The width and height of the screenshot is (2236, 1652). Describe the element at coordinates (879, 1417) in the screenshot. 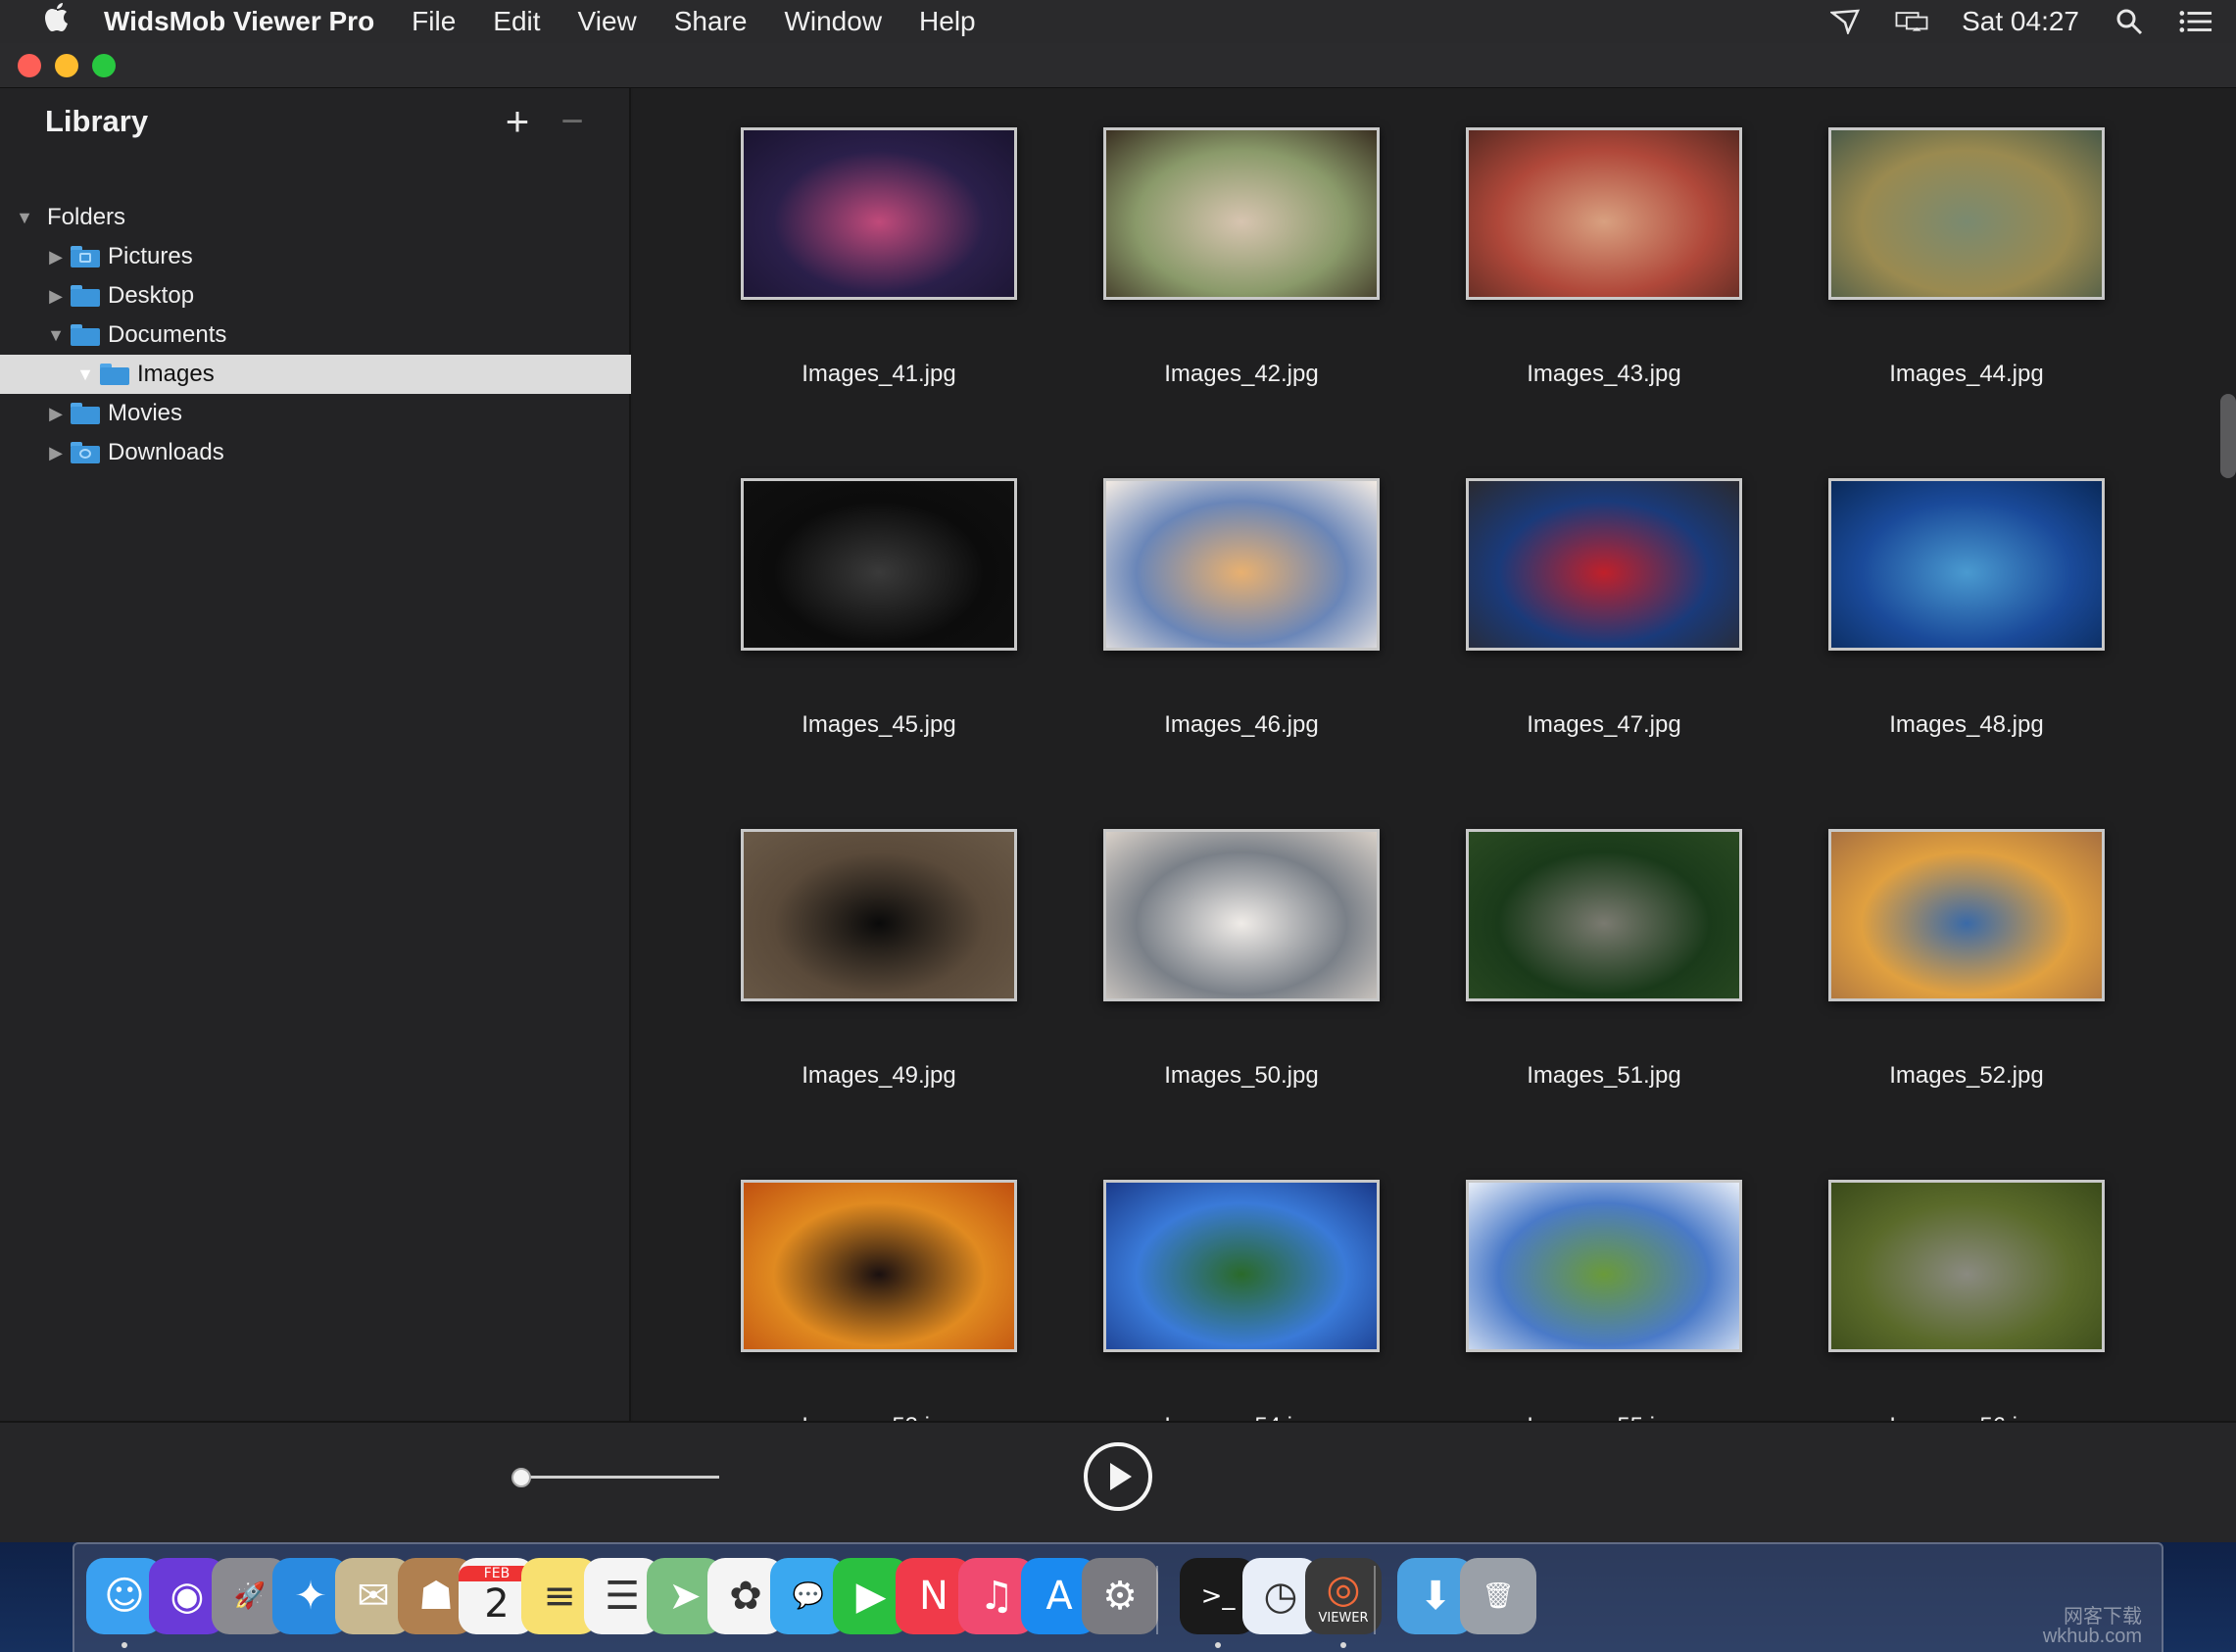

I see `thumbnail-filename: Images_53.jpg` at that location.